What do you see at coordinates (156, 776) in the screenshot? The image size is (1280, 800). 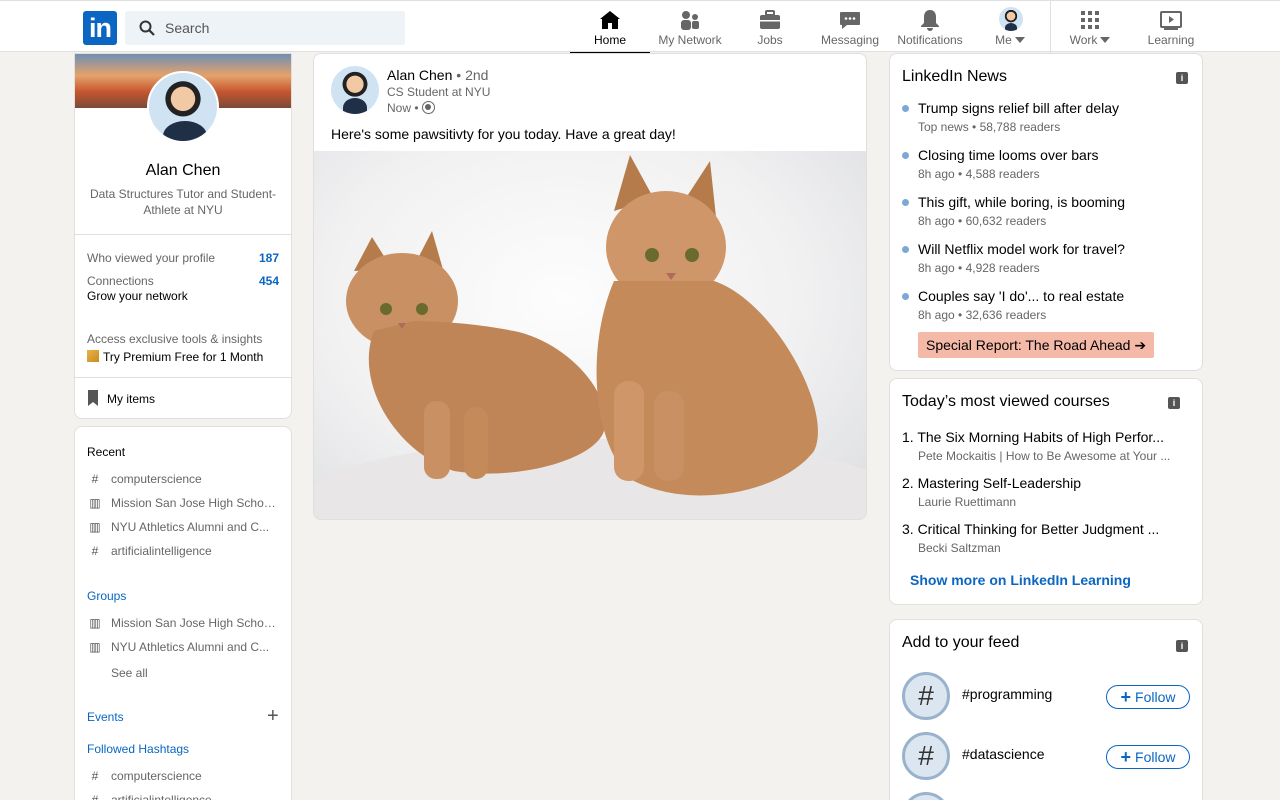 I see `hashtag-item-label: computerscience` at bounding box center [156, 776].